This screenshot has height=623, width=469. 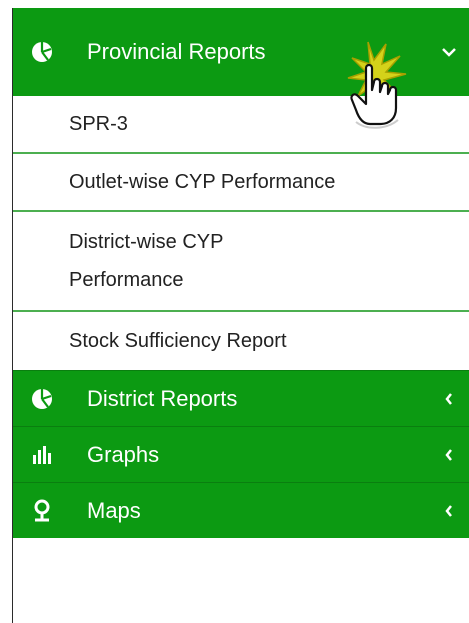 What do you see at coordinates (123, 454) in the screenshot?
I see `sidebar-section-label: Graphs` at bounding box center [123, 454].